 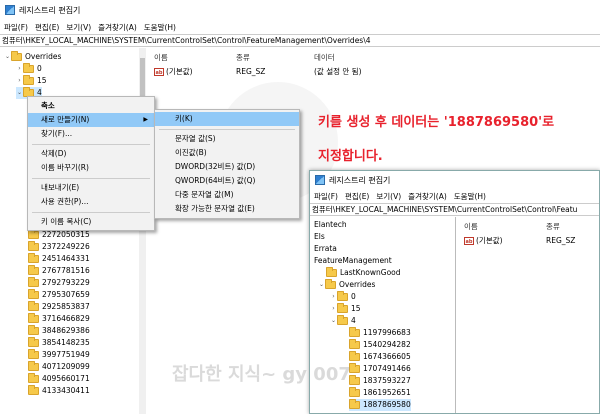 I want to click on submenu-dword-value: DWORD(32비트) 값(D), so click(x=227, y=167).